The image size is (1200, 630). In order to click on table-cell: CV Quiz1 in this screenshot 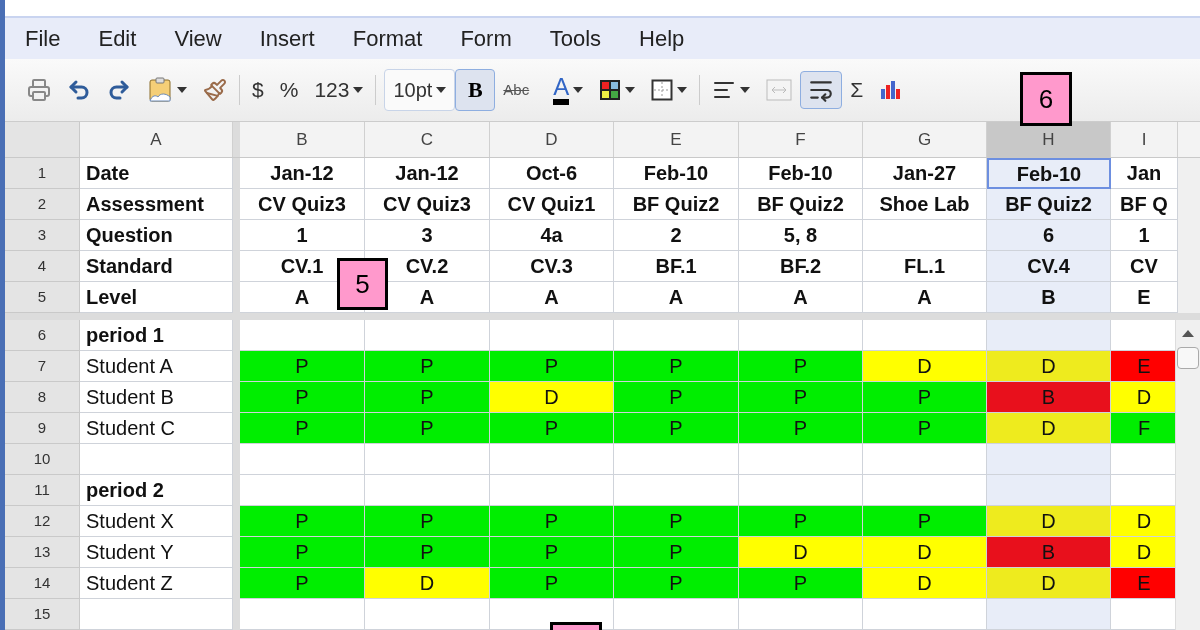, I will do `click(552, 204)`.